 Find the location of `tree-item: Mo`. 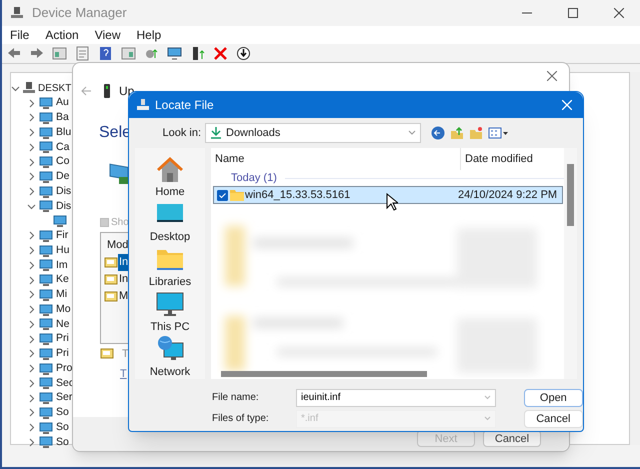

tree-item: Mo is located at coordinates (63, 310).